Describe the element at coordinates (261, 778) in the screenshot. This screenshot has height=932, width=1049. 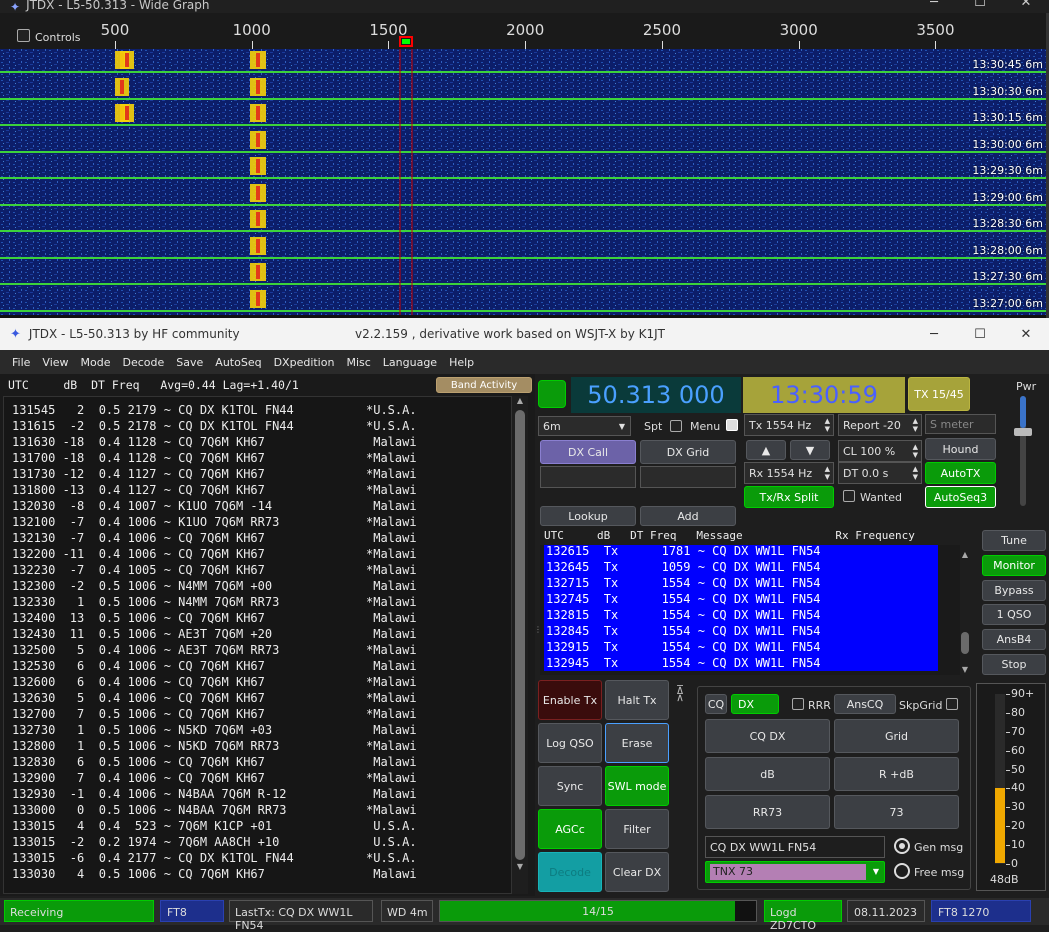
I see `decode-row: 132900 7 0.4 1006 ~ CQ 7Q6M KH67 *Malawi` at that location.